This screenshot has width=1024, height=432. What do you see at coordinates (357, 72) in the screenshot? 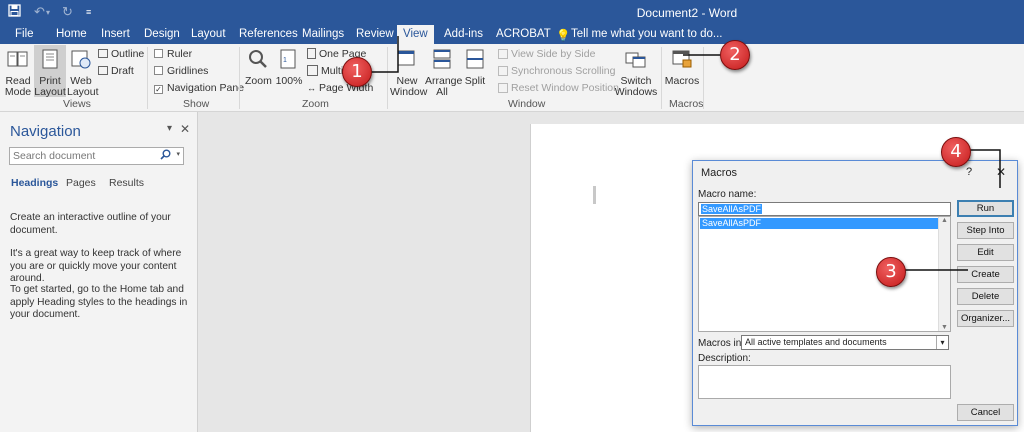
I see `callout-1: 1` at bounding box center [357, 72].